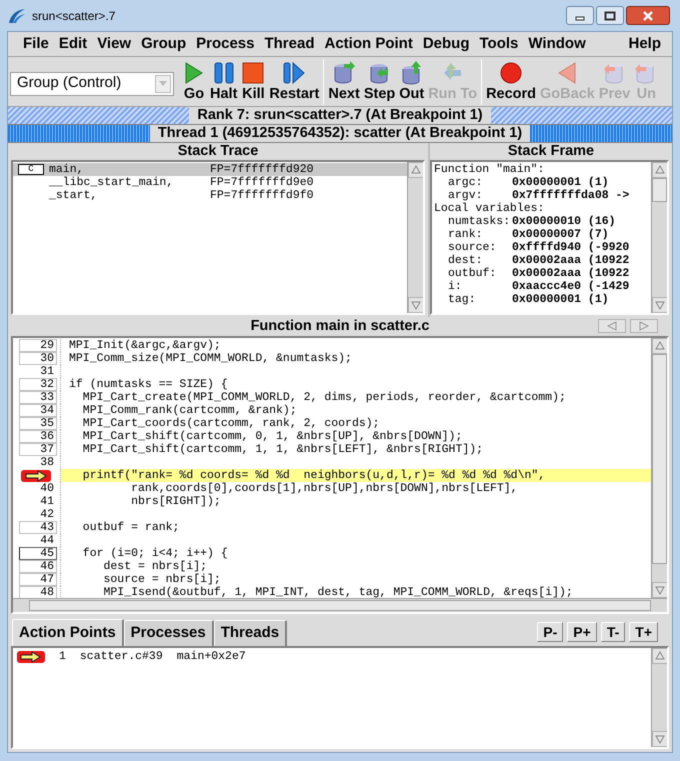 Image resolution: width=680 pixels, height=761 pixels. Describe the element at coordinates (648, 15) in the screenshot. I see `close-button` at that location.